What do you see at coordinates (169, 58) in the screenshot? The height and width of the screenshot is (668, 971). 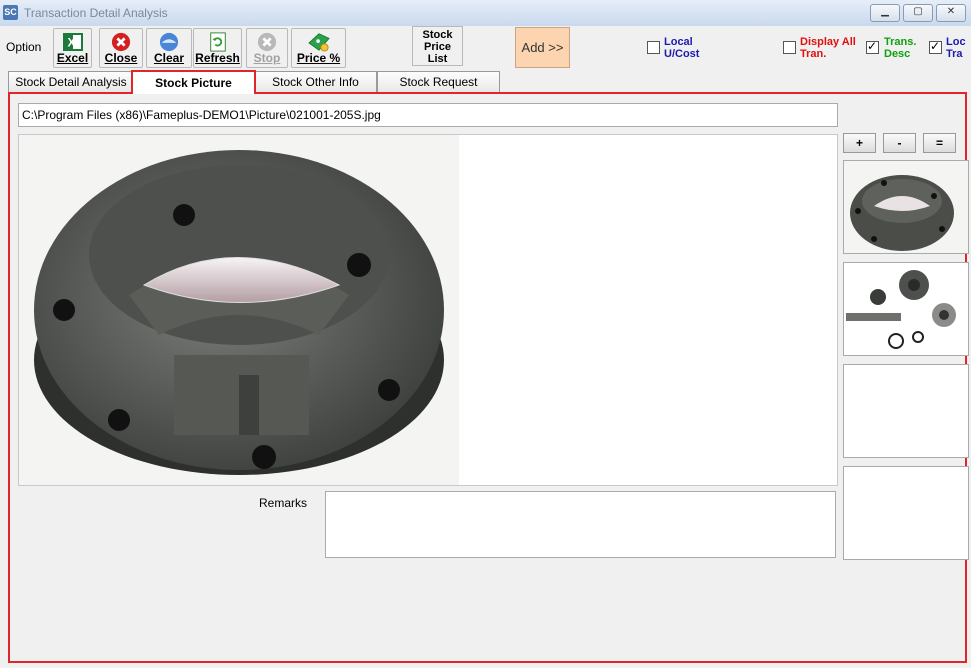 I see `clear-label: Clear` at bounding box center [169, 58].